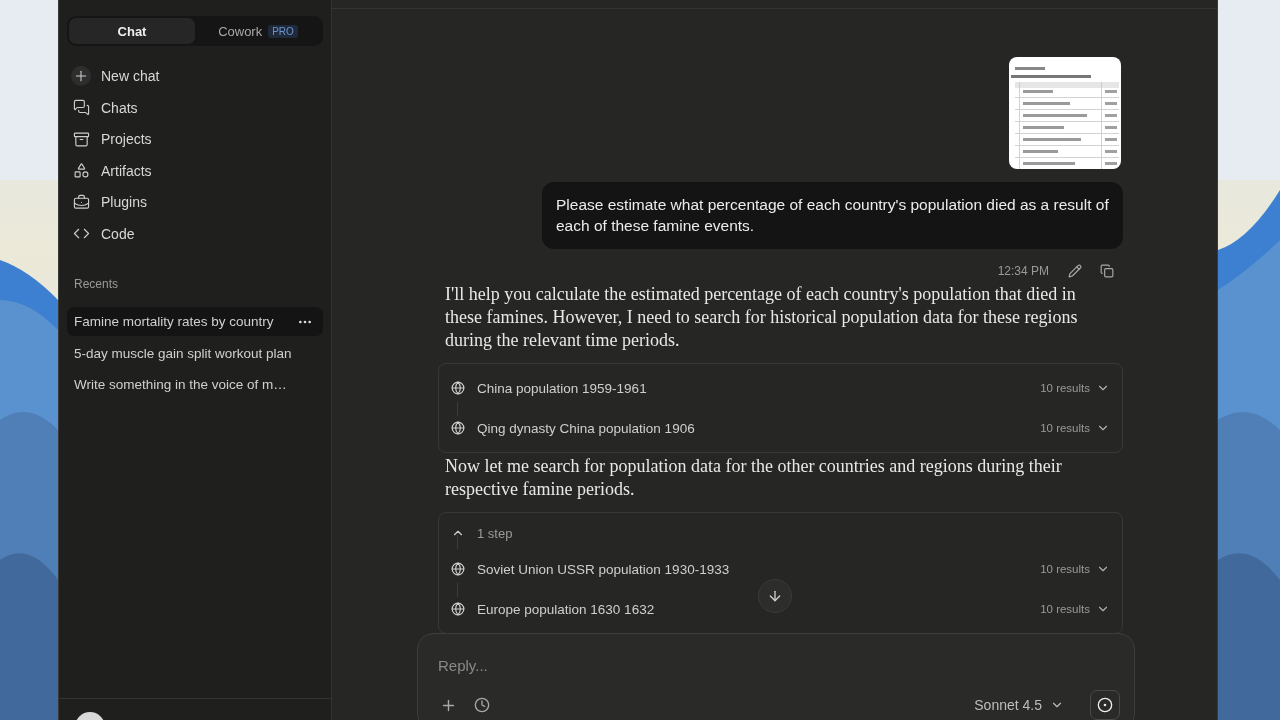 The width and height of the screenshot is (1280, 720). What do you see at coordinates (195, 107) in the screenshot?
I see `nav-item: Chats` at bounding box center [195, 107].